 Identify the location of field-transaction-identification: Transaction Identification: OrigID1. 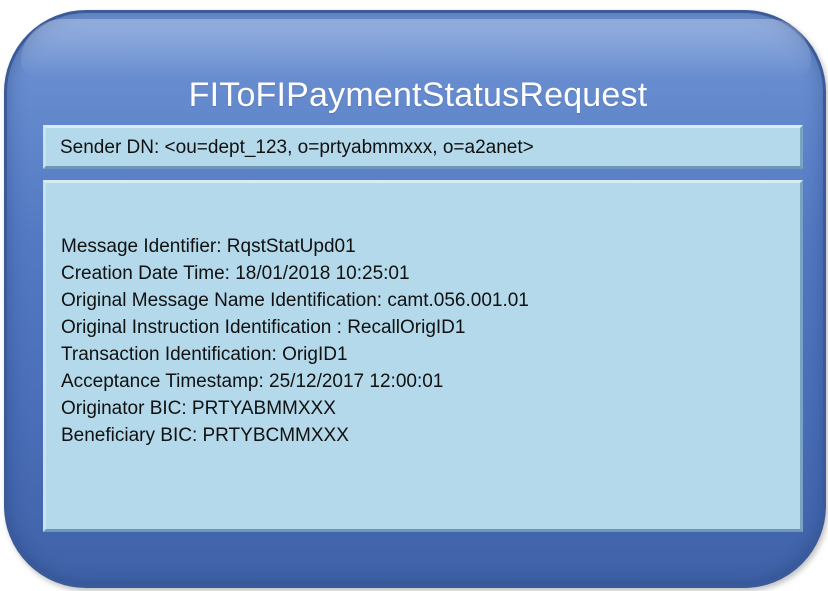
(204, 354).